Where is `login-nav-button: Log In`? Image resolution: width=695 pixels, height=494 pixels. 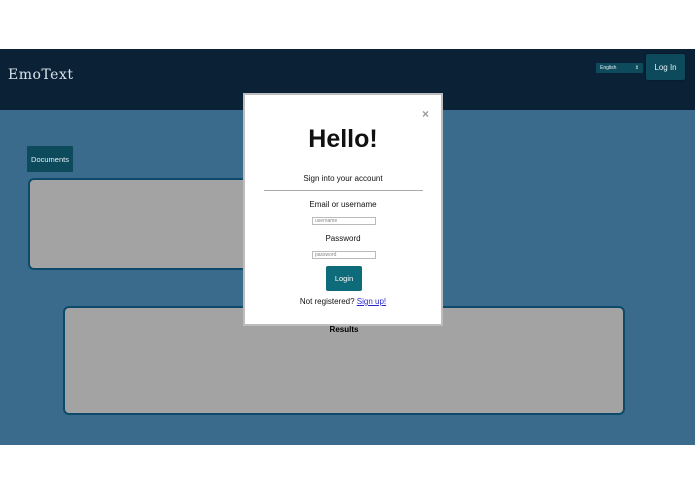
login-nav-button: Log In is located at coordinates (665, 67).